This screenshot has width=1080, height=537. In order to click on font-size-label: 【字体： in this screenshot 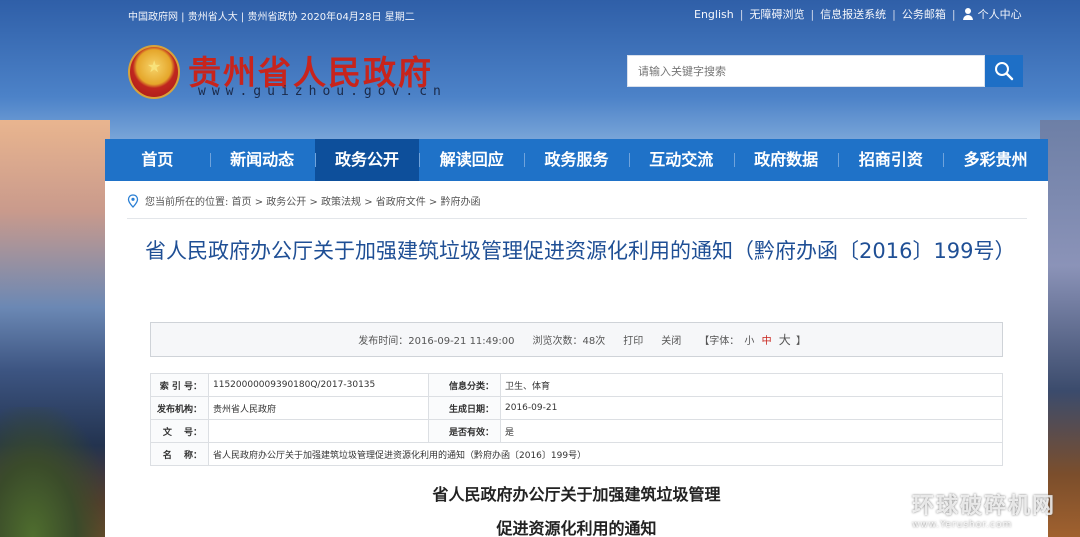, I will do `click(719, 341)`.